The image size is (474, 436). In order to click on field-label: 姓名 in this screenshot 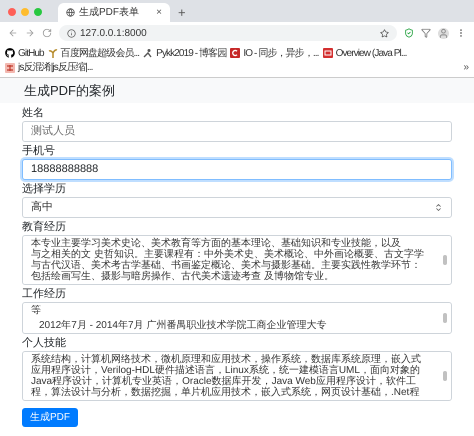, I will do `click(33, 113)`.